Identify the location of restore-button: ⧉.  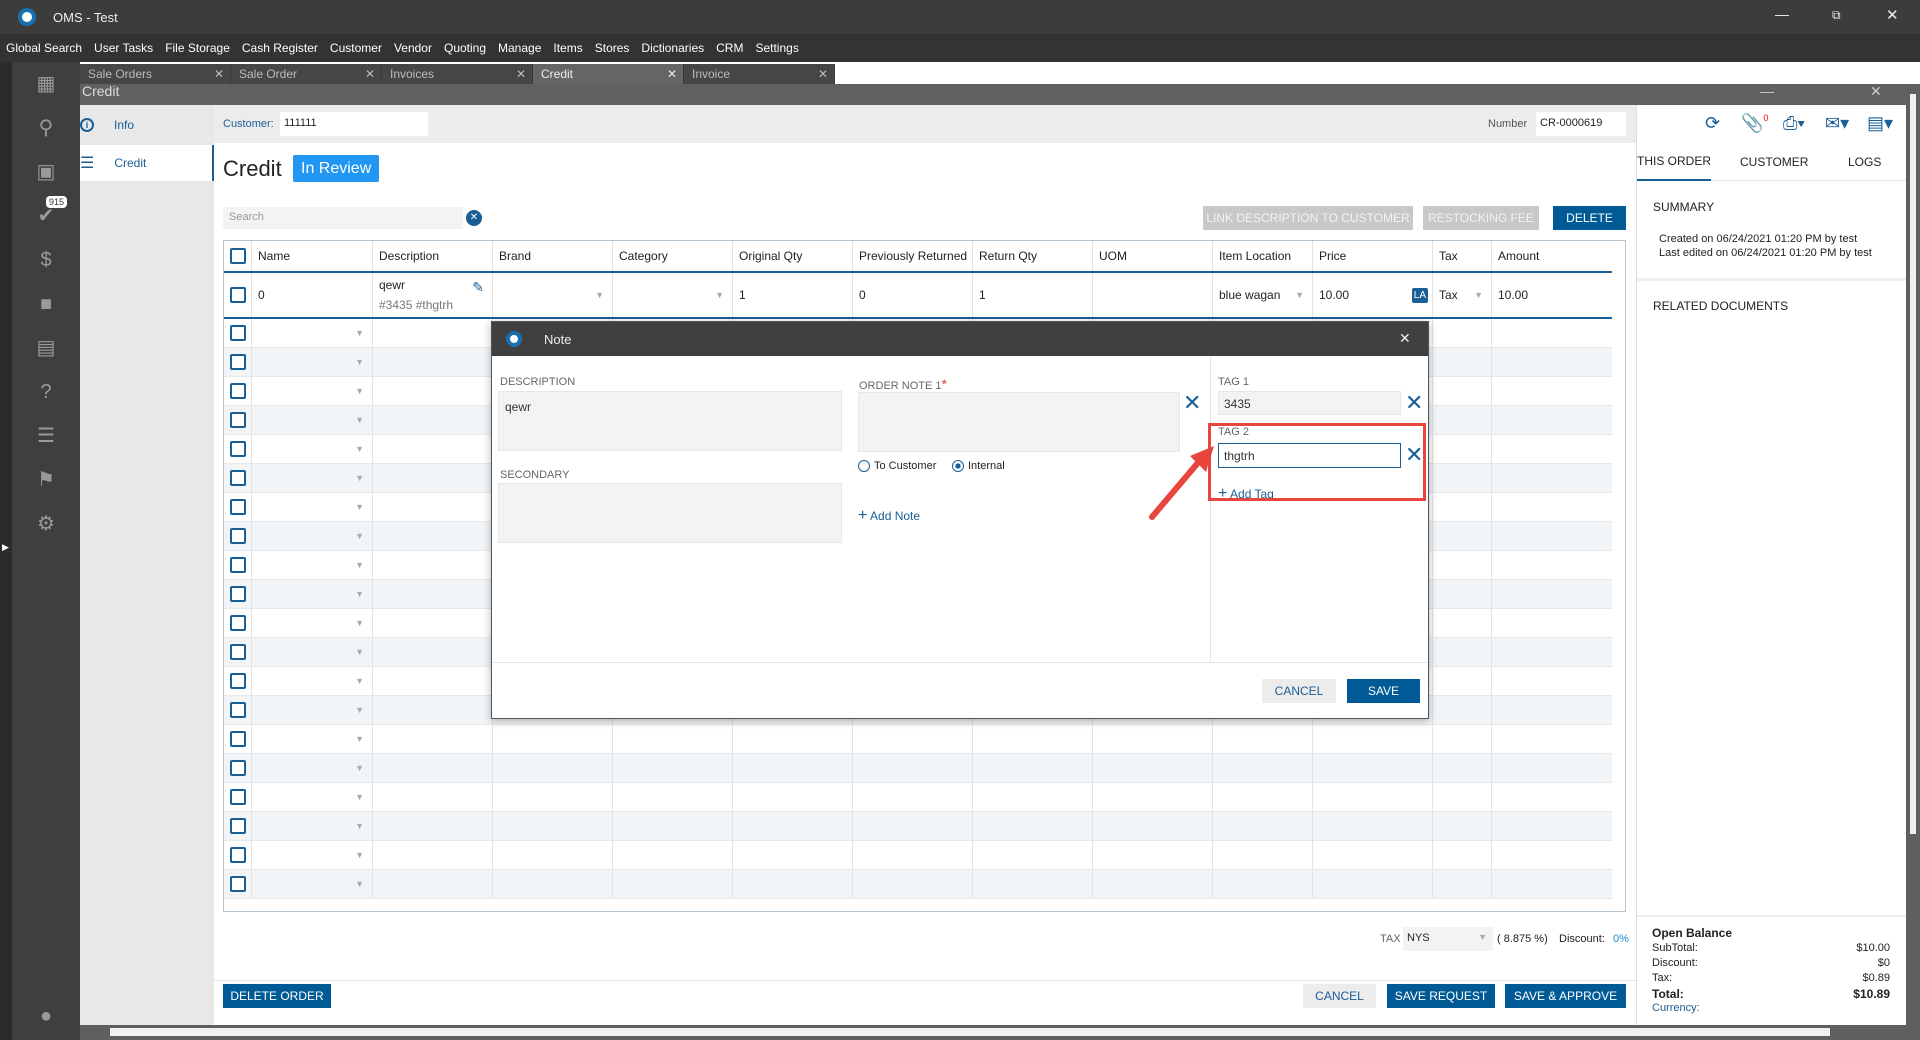
(1836, 15).